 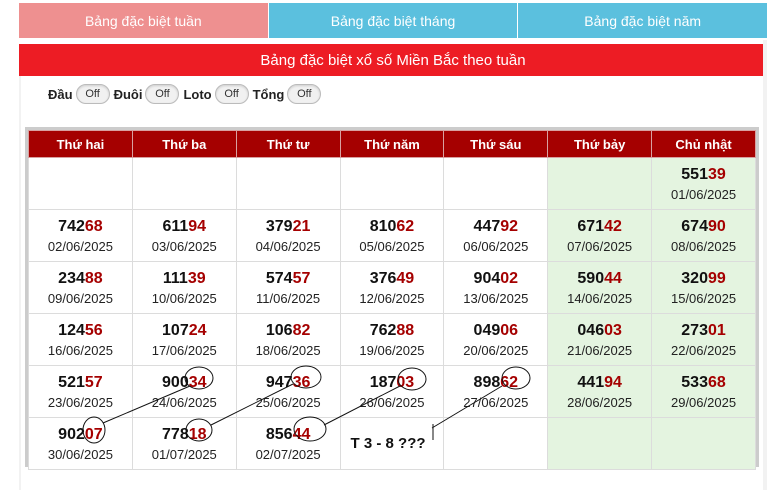 What do you see at coordinates (703, 246) in the screenshot?
I see `draw-date: 08/06/2025` at bounding box center [703, 246].